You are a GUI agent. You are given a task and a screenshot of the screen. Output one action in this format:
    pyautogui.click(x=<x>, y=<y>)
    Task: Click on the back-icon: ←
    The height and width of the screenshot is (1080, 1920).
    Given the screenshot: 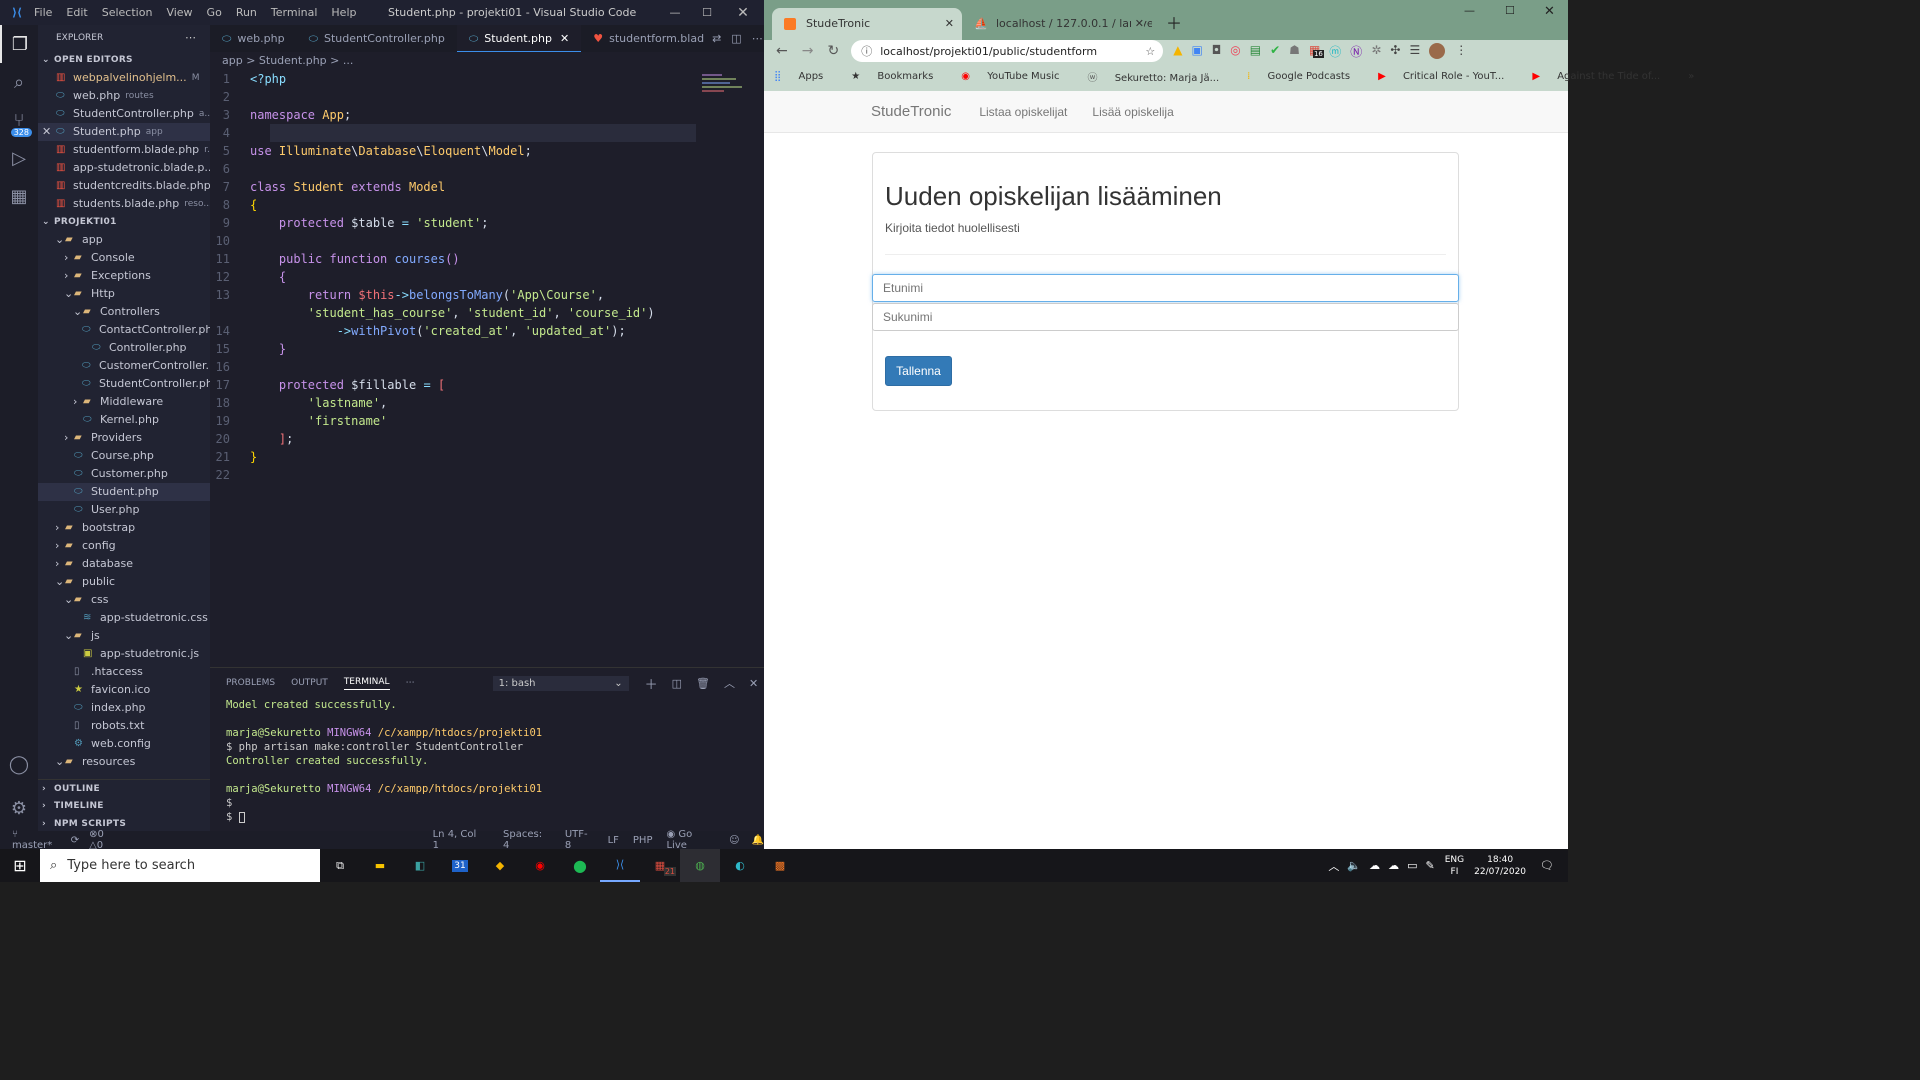 What is the action you would take?
    pyautogui.click(x=782, y=51)
    